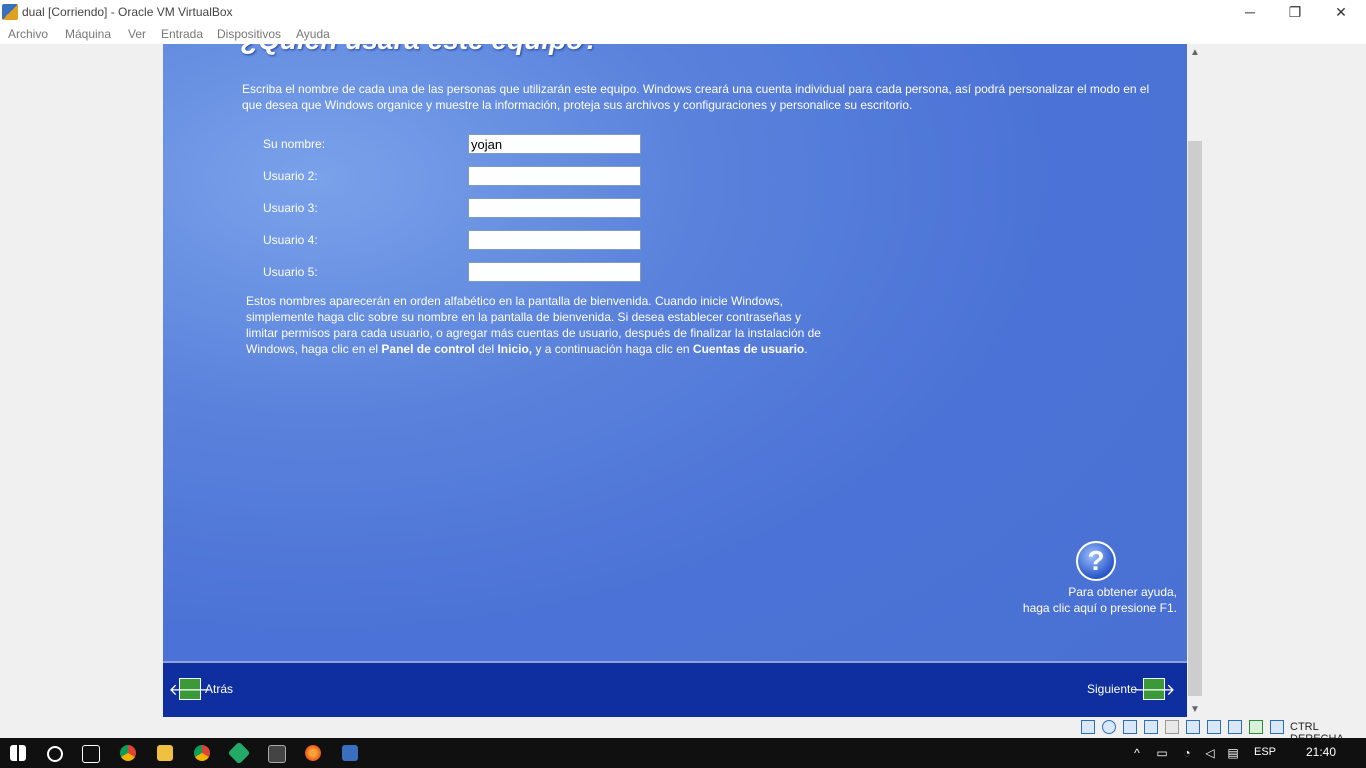 The height and width of the screenshot is (768, 1366). What do you see at coordinates (420, 50) in the screenshot?
I see `page-title: ¿Quién usará este equipo?` at bounding box center [420, 50].